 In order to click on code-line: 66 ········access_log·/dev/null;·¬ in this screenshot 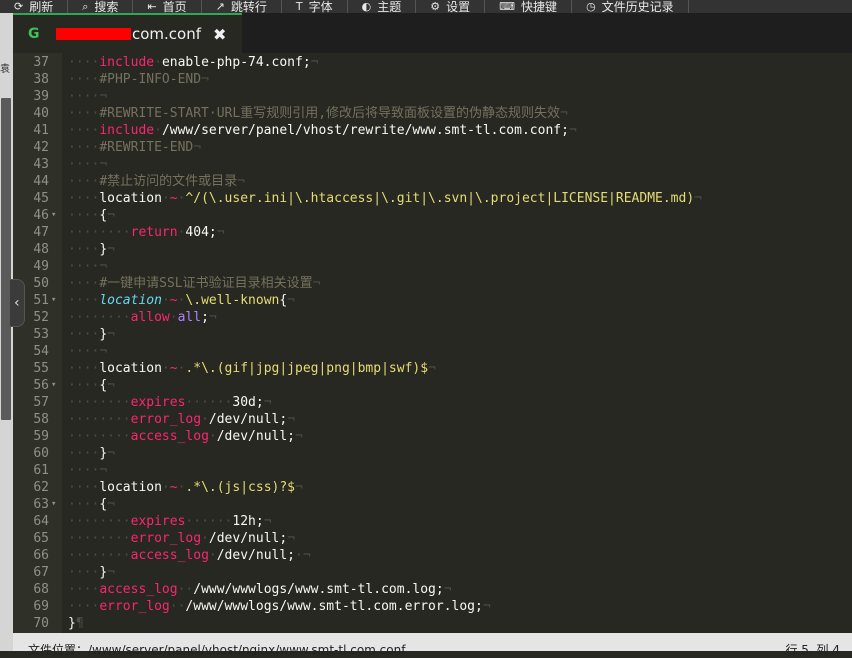, I will do `click(432, 555)`.